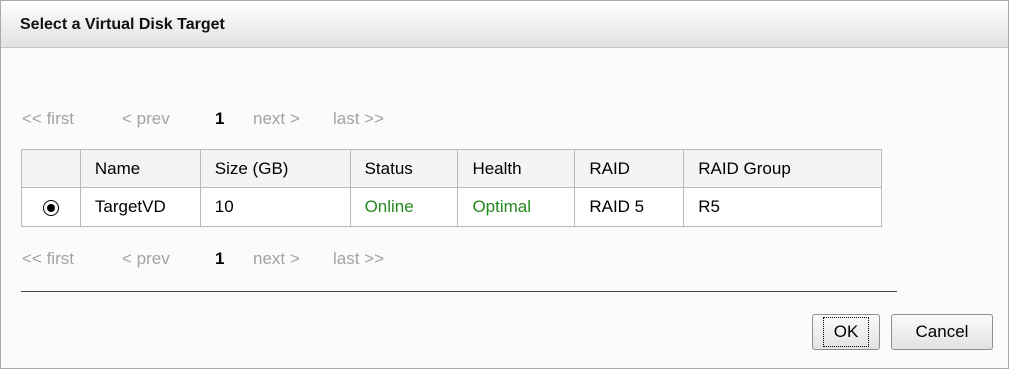  What do you see at coordinates (275, 207) in the screenshot?
I see `cell-size: 10` at bounding box center [275, 207].